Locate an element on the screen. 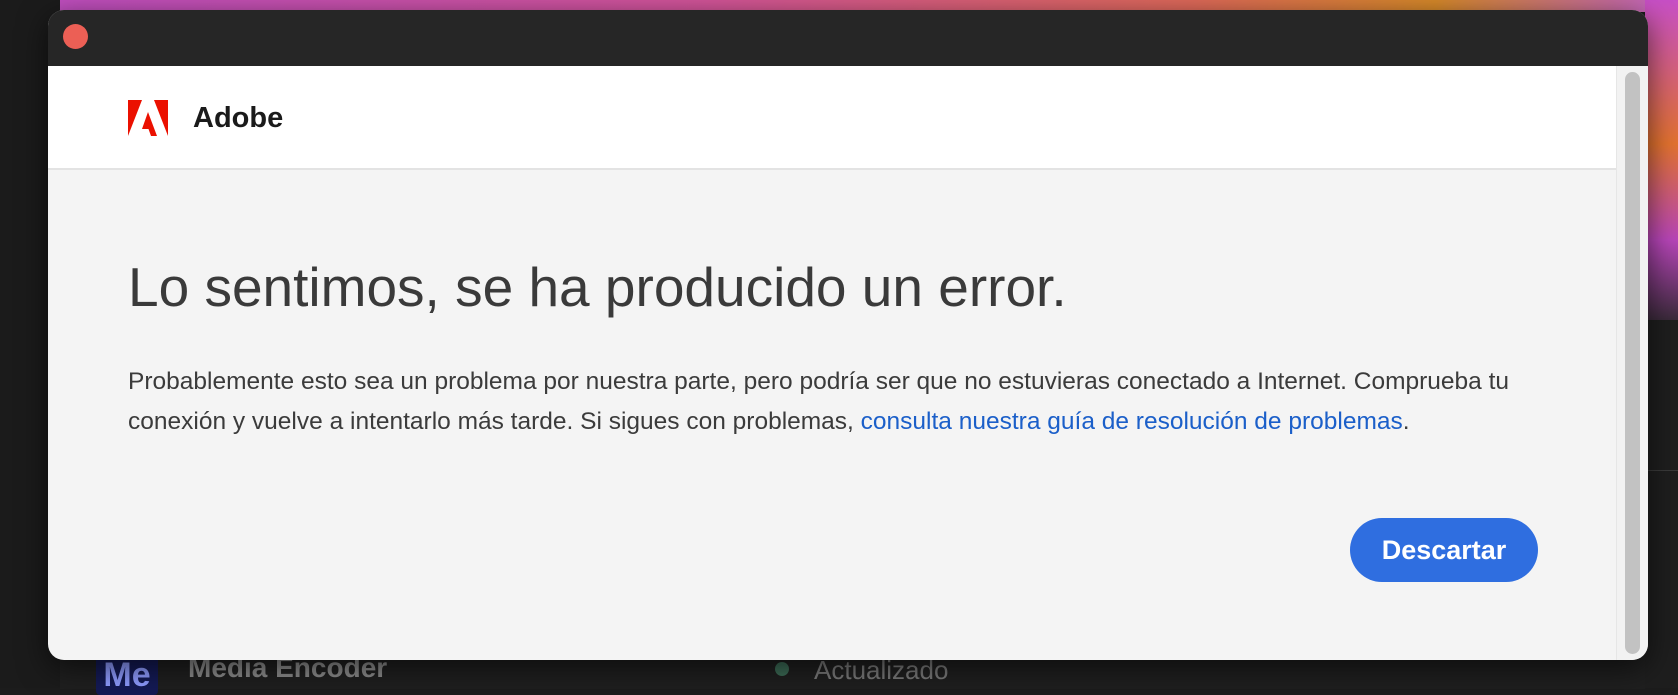 The image size is (1678, 695). window-close-button is located at coordinates (75, 36).